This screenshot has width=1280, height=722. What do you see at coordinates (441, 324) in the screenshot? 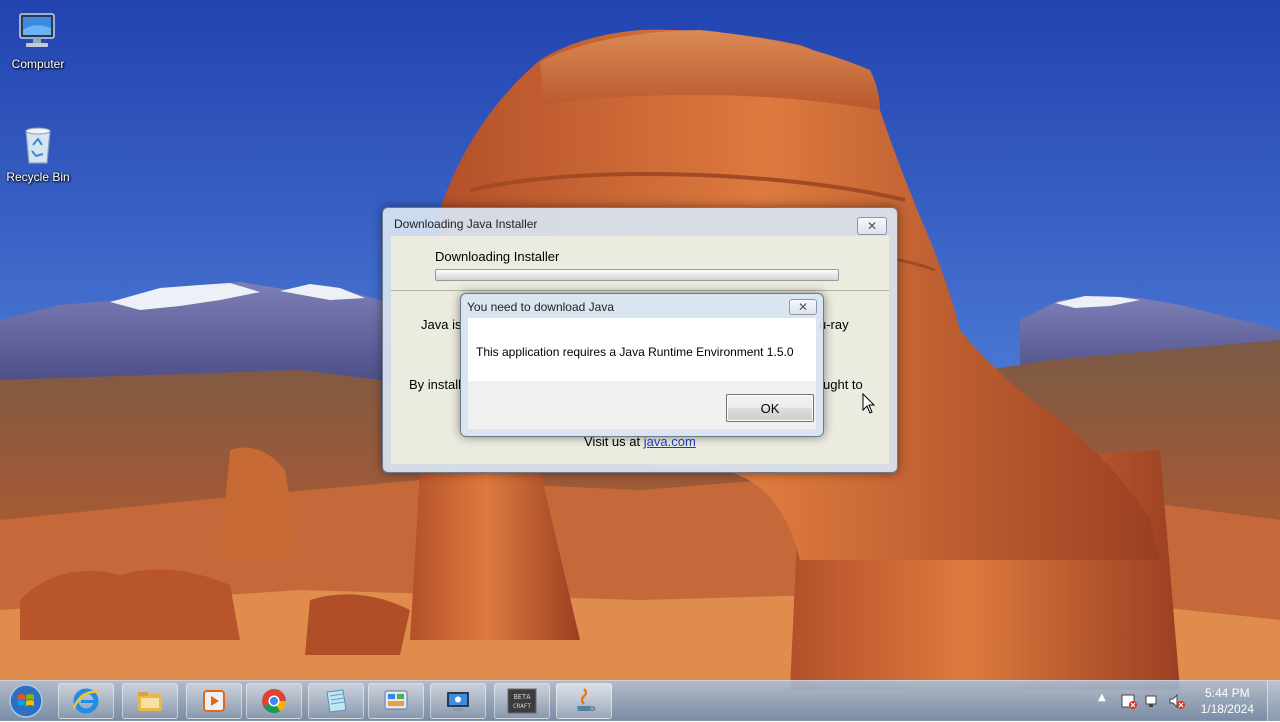
I see `body-text-fragment: Java is` at bounding box center [441, 324].